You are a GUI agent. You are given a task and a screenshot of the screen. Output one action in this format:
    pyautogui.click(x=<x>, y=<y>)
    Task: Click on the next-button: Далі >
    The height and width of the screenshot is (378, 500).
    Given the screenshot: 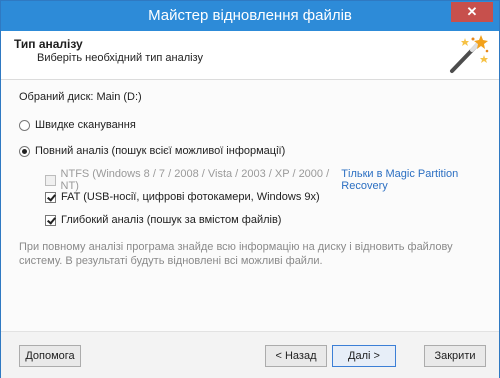 What is the action you would take?
    pyautogui.click(x=364, y=356)
    